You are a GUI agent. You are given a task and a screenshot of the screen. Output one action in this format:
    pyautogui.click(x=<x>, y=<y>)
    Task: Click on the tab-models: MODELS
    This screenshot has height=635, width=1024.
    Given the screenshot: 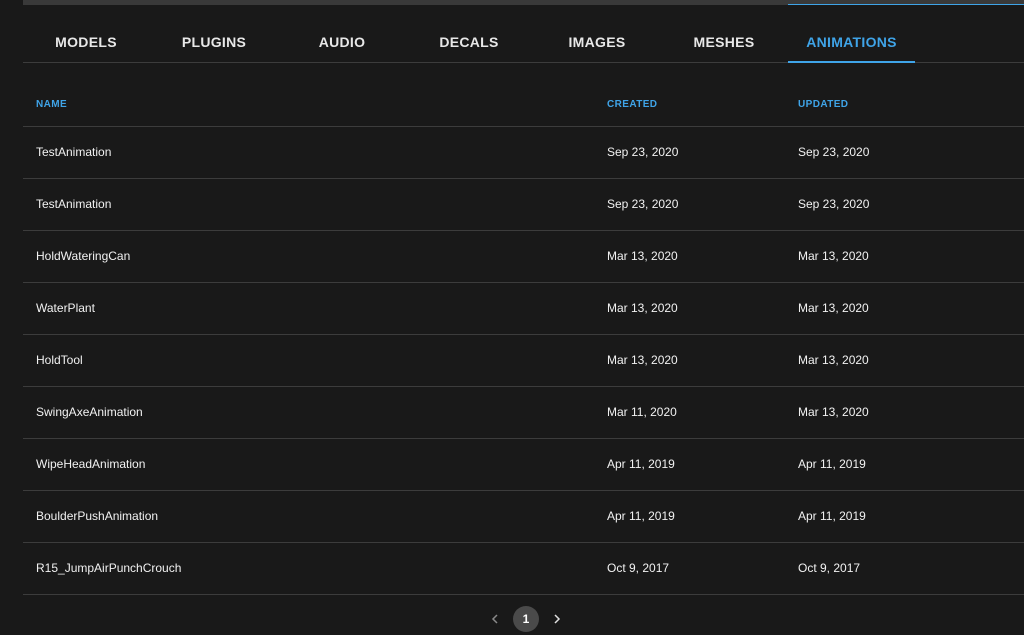 What is the action you would take?
    pyautogui.click(x=86, y=42)
    